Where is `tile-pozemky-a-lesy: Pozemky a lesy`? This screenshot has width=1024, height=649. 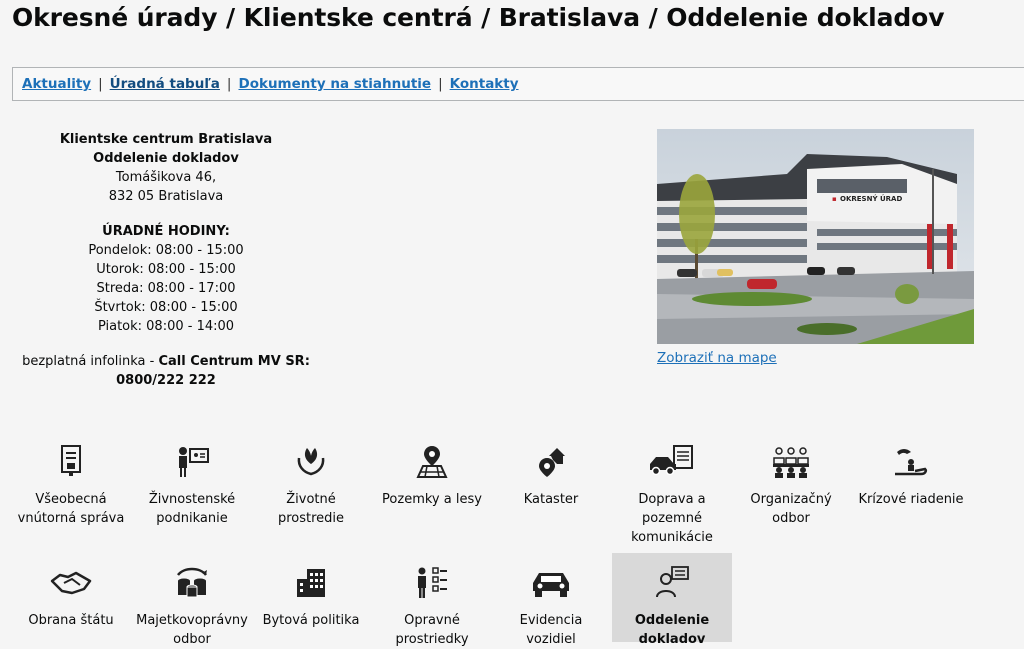 tile-pozemky-a-lesy: Pozemky a lesy is located at coordinates (432, 470).